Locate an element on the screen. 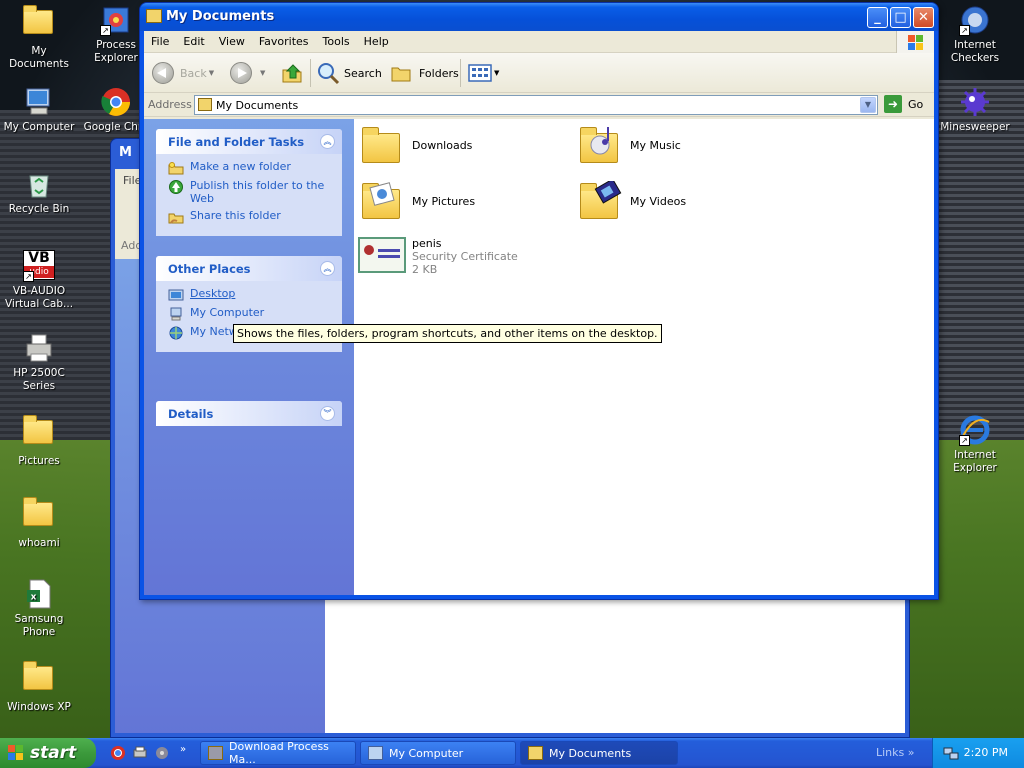 This screenshot has width=1024, height=768. folders-label: Folders is located at coordinates (439, 73).